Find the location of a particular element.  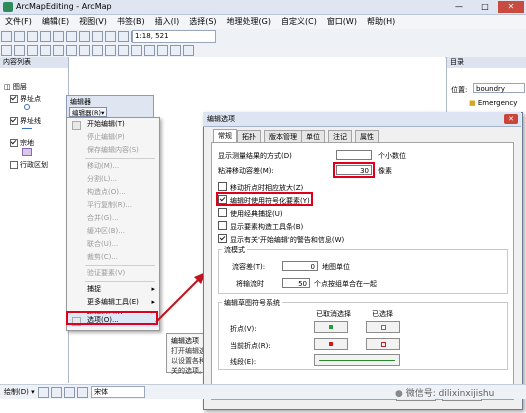

editor-dropdown-button: 编辑器(R)▾ is located at coordinates (88, 112).